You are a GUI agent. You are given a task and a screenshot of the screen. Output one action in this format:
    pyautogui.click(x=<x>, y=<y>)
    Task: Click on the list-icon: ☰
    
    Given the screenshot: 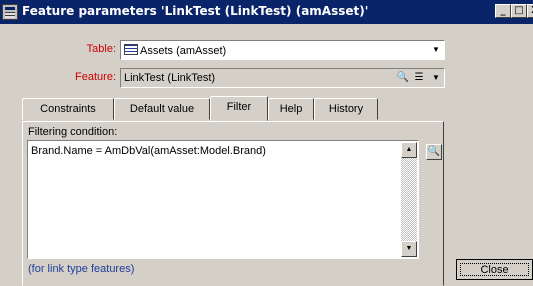 What is the action you would take?
    pyautogui.click(x=419, y=78)
    